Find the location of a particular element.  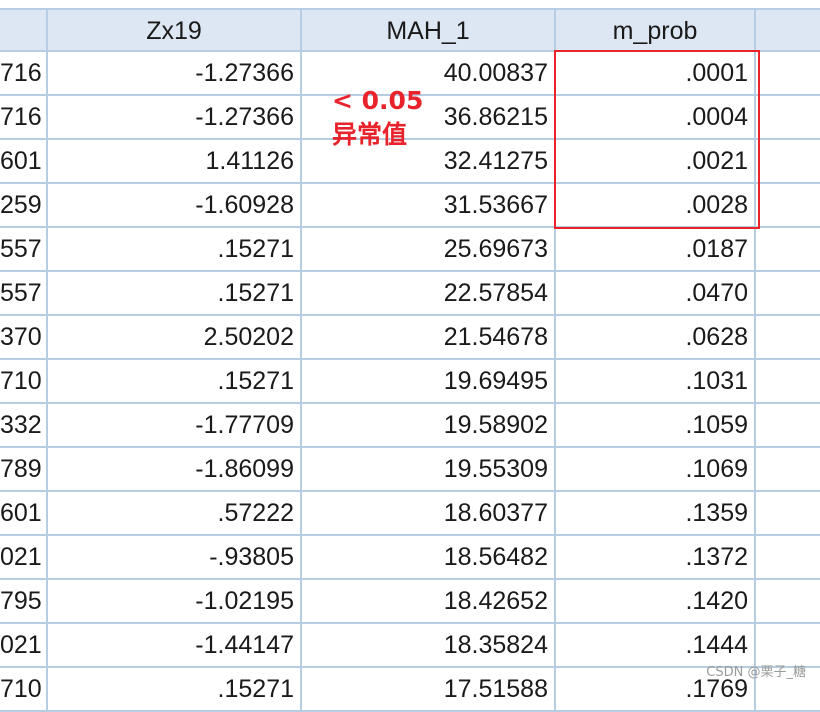

cell-m-prob: .0001 is located at coordinates (656, 74).